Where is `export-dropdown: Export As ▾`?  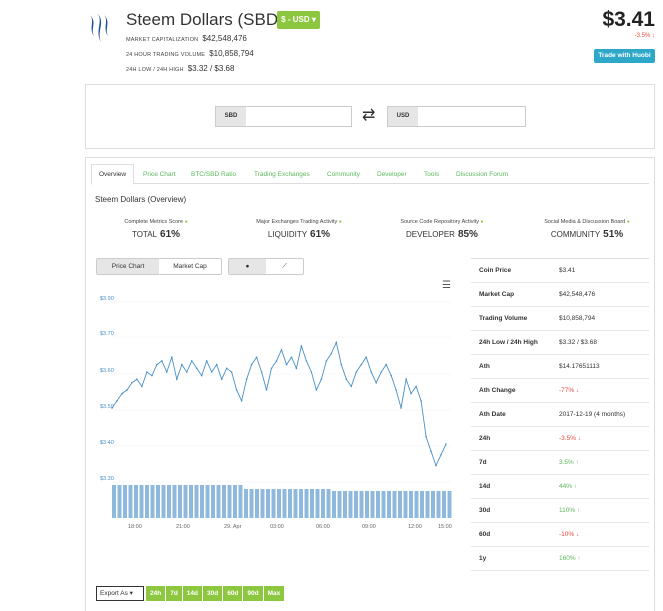 export-dropdown: Export As ▾ is located at coordinates (120, 593).